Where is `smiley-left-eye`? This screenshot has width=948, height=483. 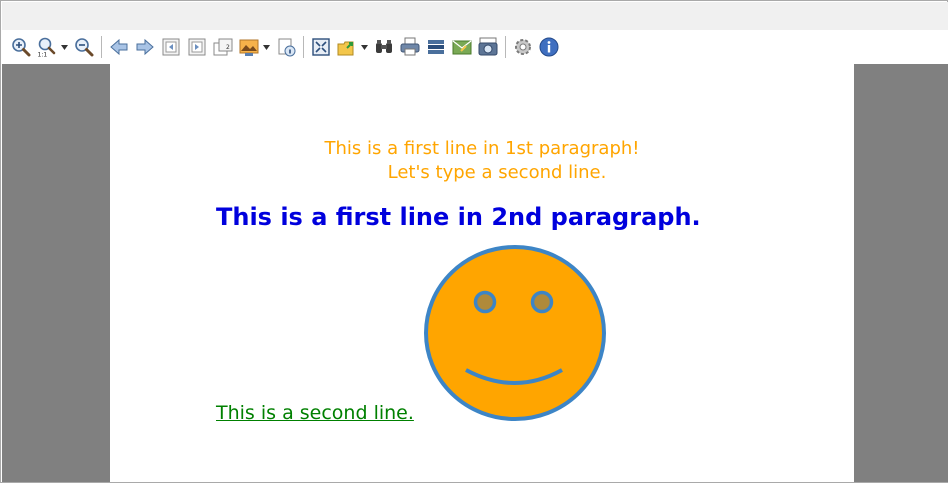
smiley-left-eye is located at coordinates (485, 302).